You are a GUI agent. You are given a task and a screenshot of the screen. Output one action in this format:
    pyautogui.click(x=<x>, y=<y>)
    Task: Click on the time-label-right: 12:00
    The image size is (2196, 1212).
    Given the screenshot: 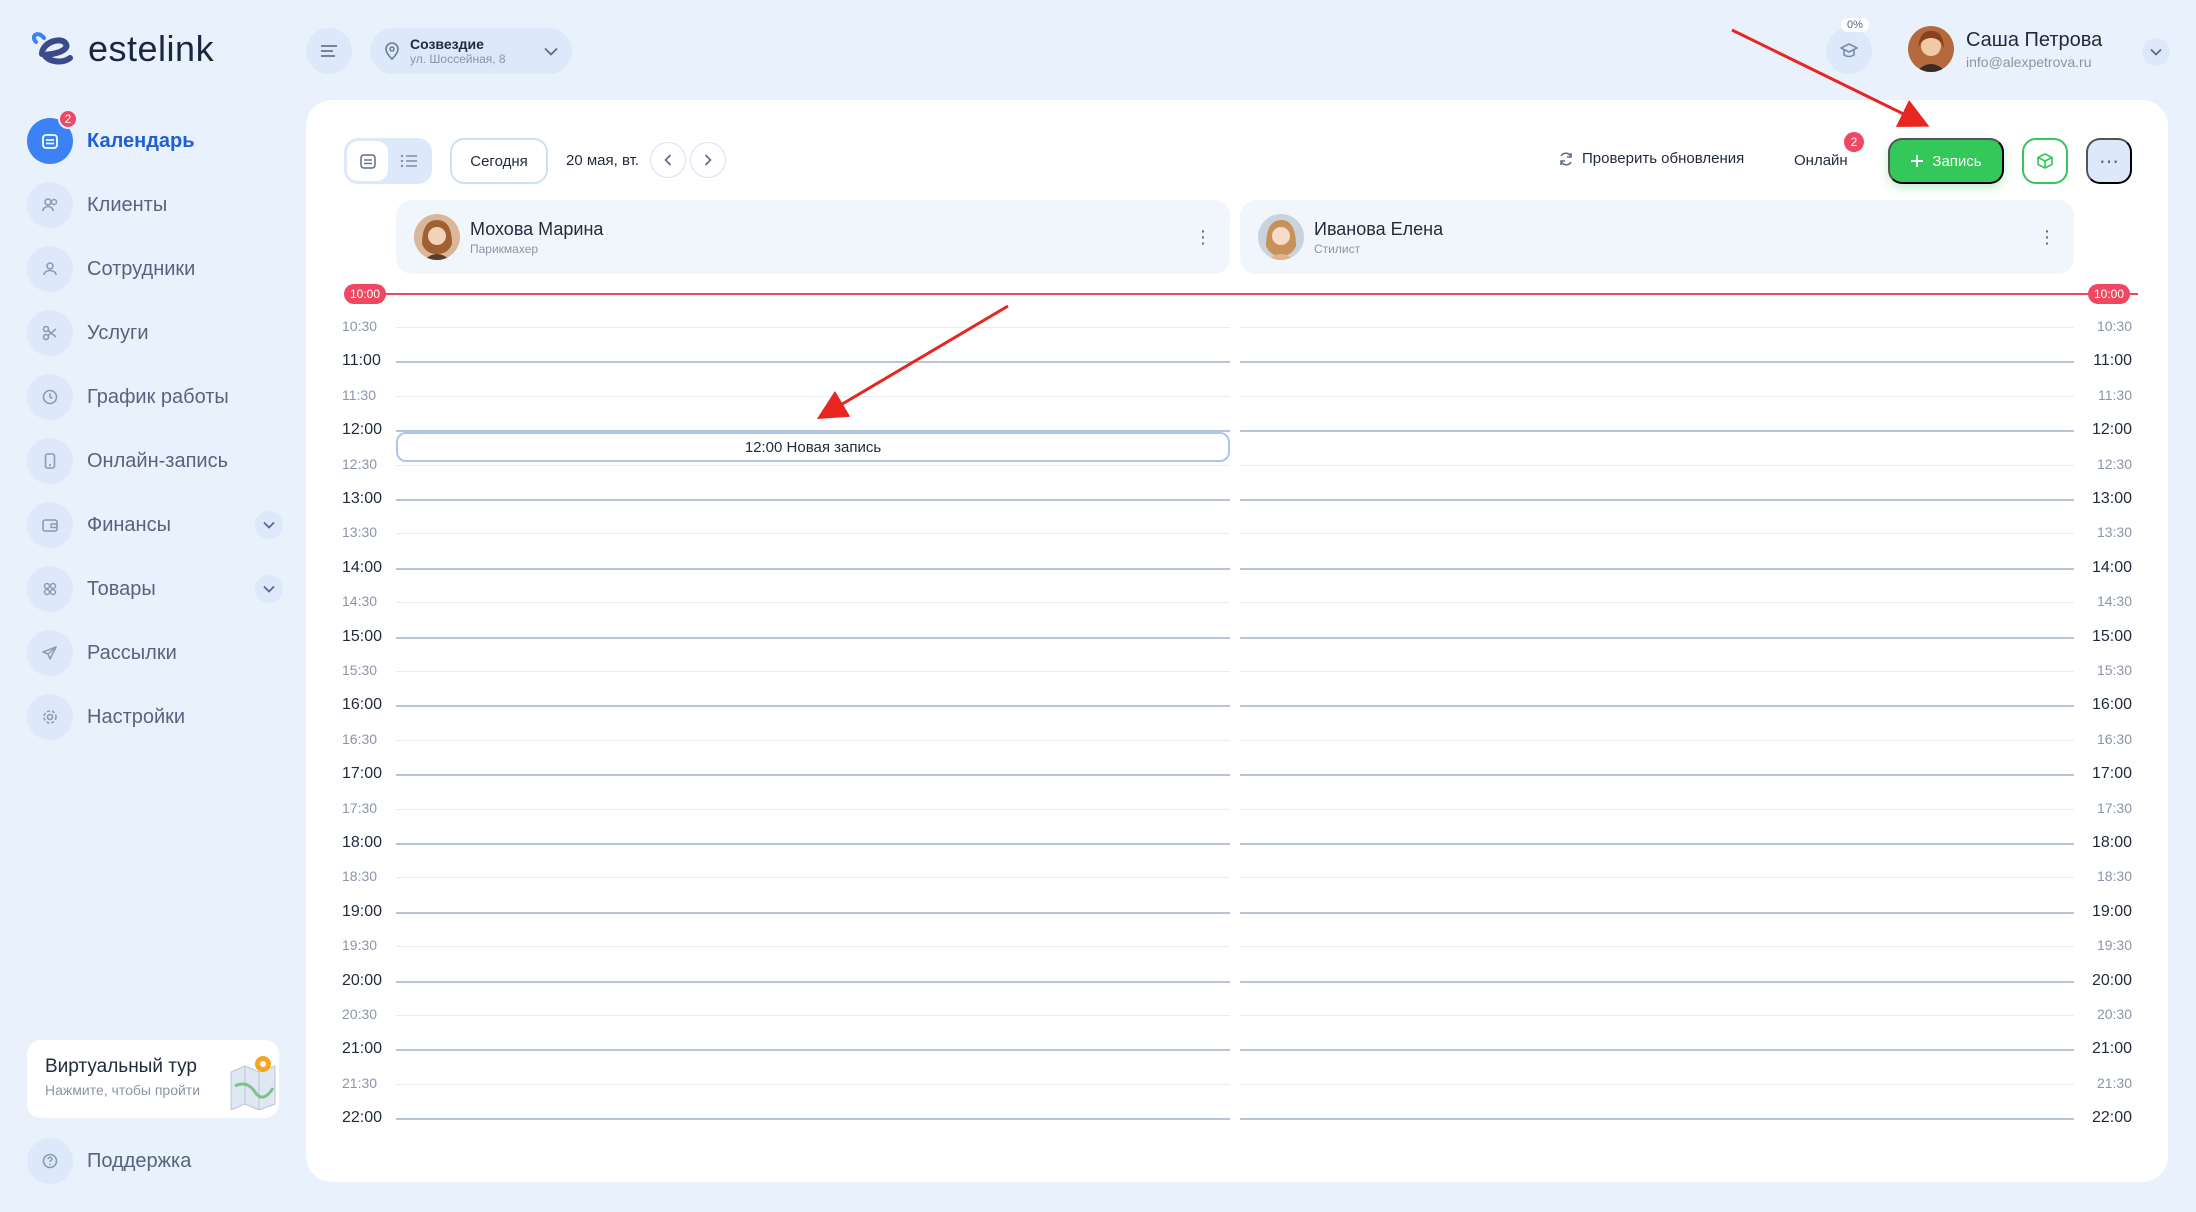 What is the action you would take?
    pyautogui.click(x=2111, y=430)
    